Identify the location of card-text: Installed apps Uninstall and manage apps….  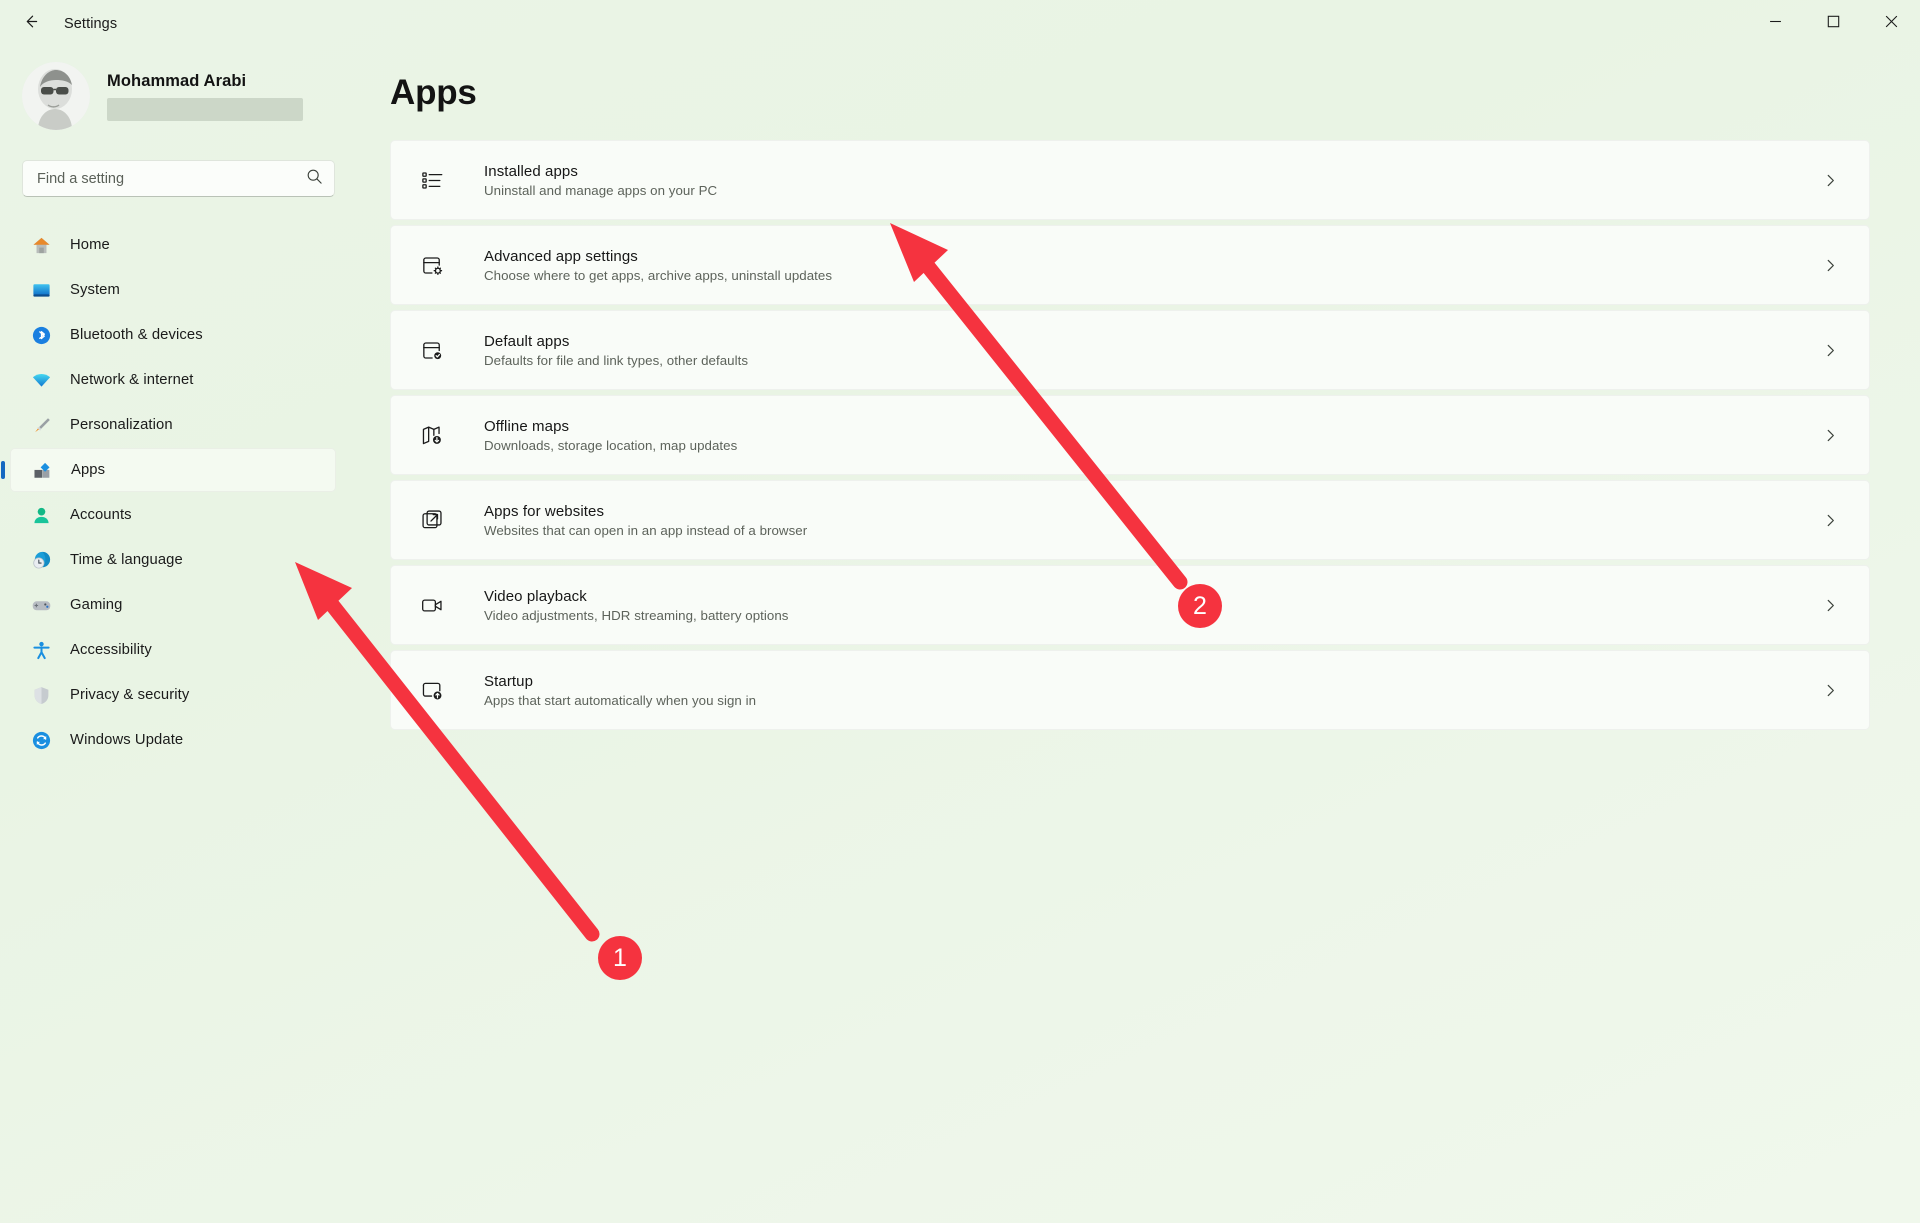
(1149, 180).